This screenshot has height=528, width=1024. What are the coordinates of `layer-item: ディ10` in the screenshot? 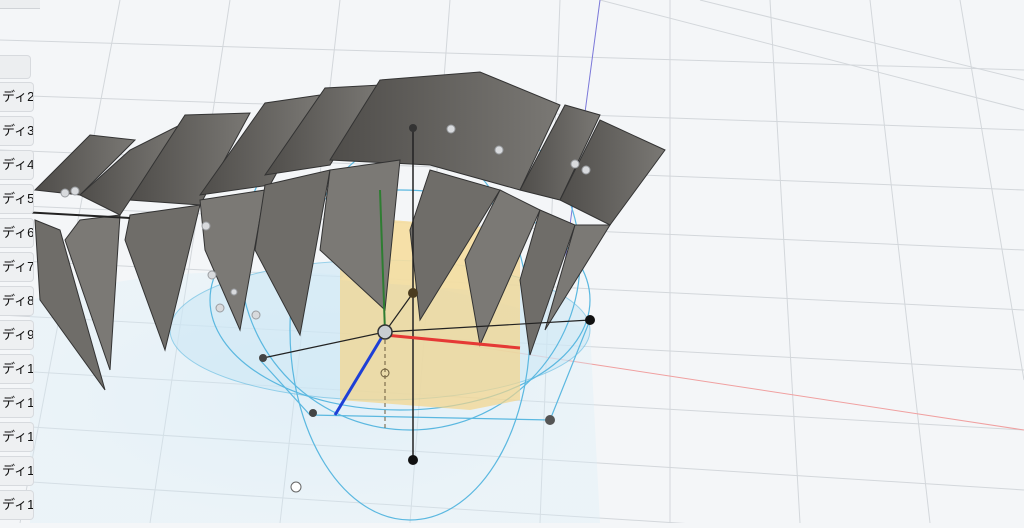 It's located at (17, 369).